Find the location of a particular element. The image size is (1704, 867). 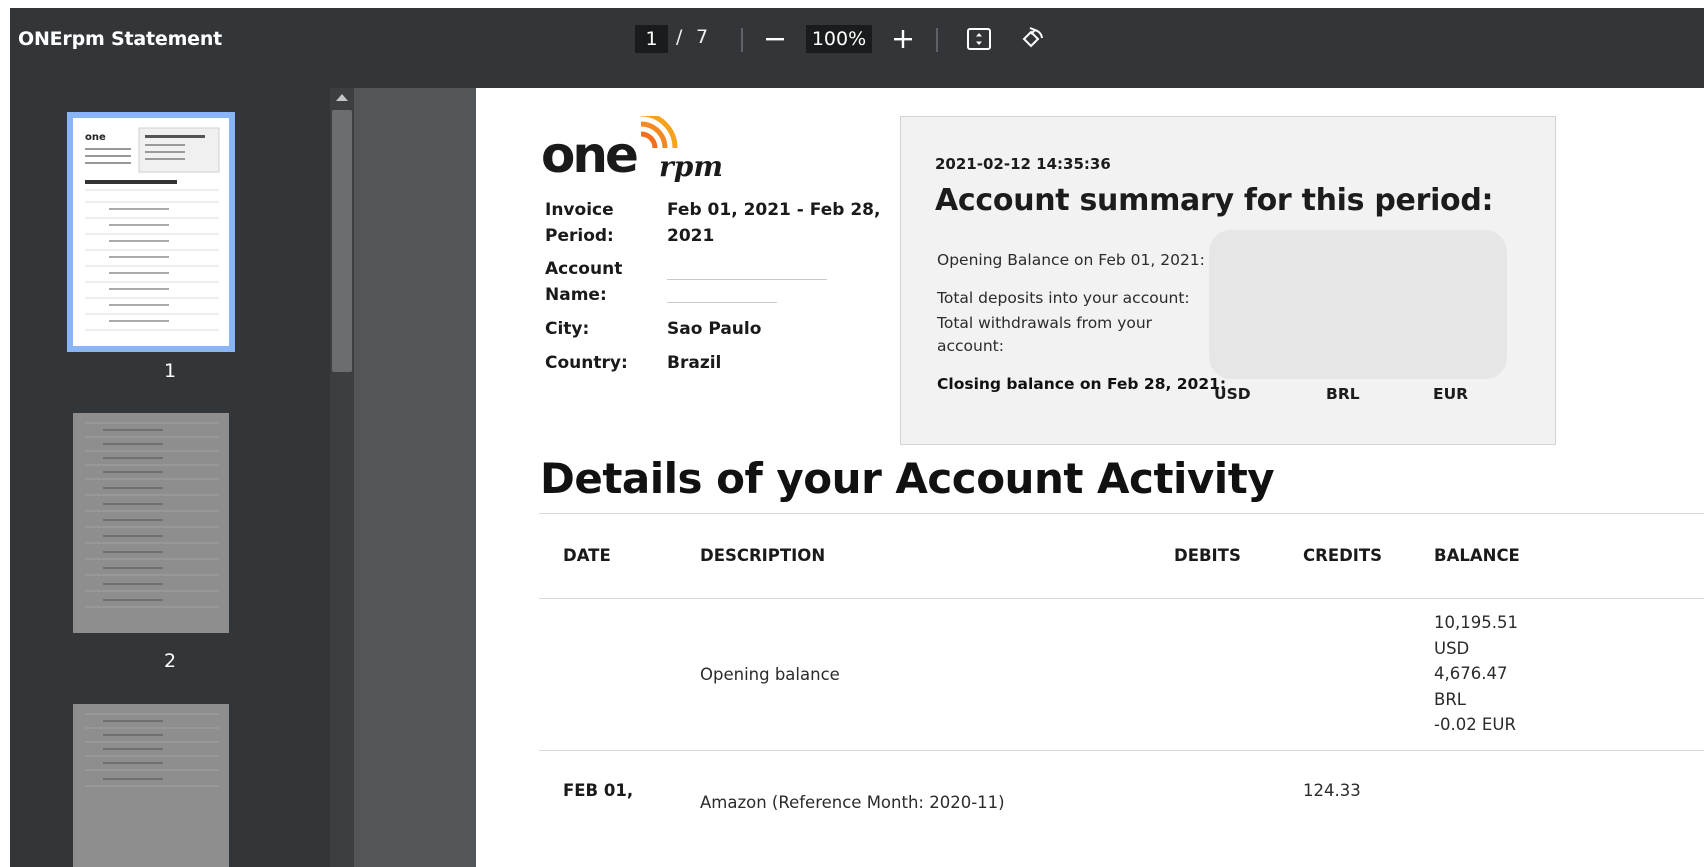

minus-icon is located at coordinates (775, 39).